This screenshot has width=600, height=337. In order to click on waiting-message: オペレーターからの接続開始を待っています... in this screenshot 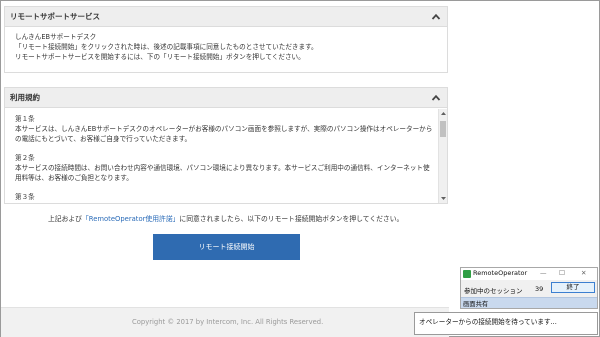, I will do `click(488, 322)`.